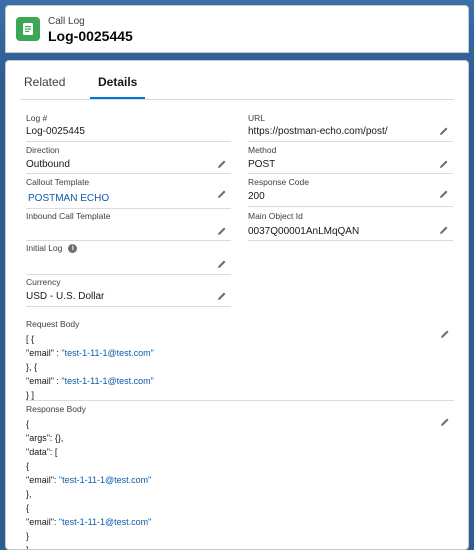  Describe the element at coordinates (128, 292) in the screenshot. I see `field-currency: Currency USD - U.S. Dollar` at that location.